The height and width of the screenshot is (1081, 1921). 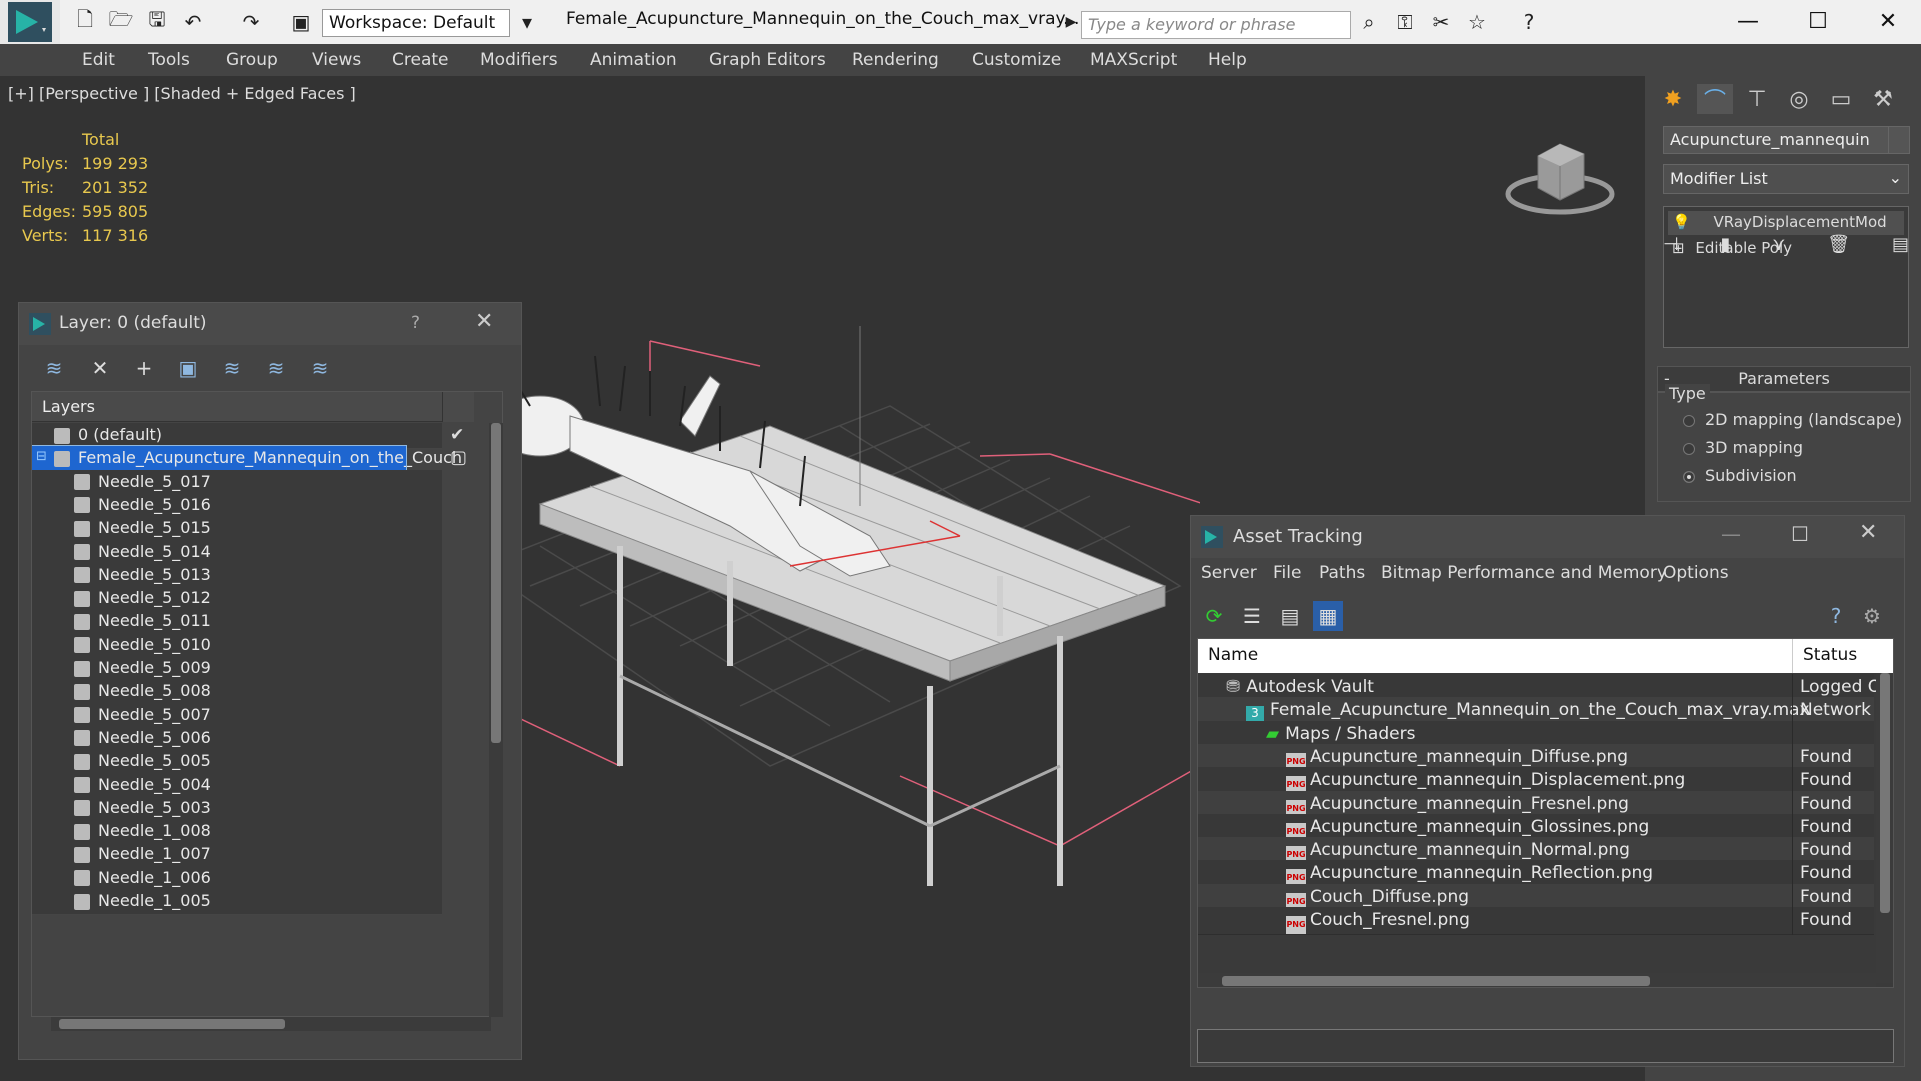 I want to click on modifier-list-dropdown: Modifier List ⌄, so click(x=1786, y=179).